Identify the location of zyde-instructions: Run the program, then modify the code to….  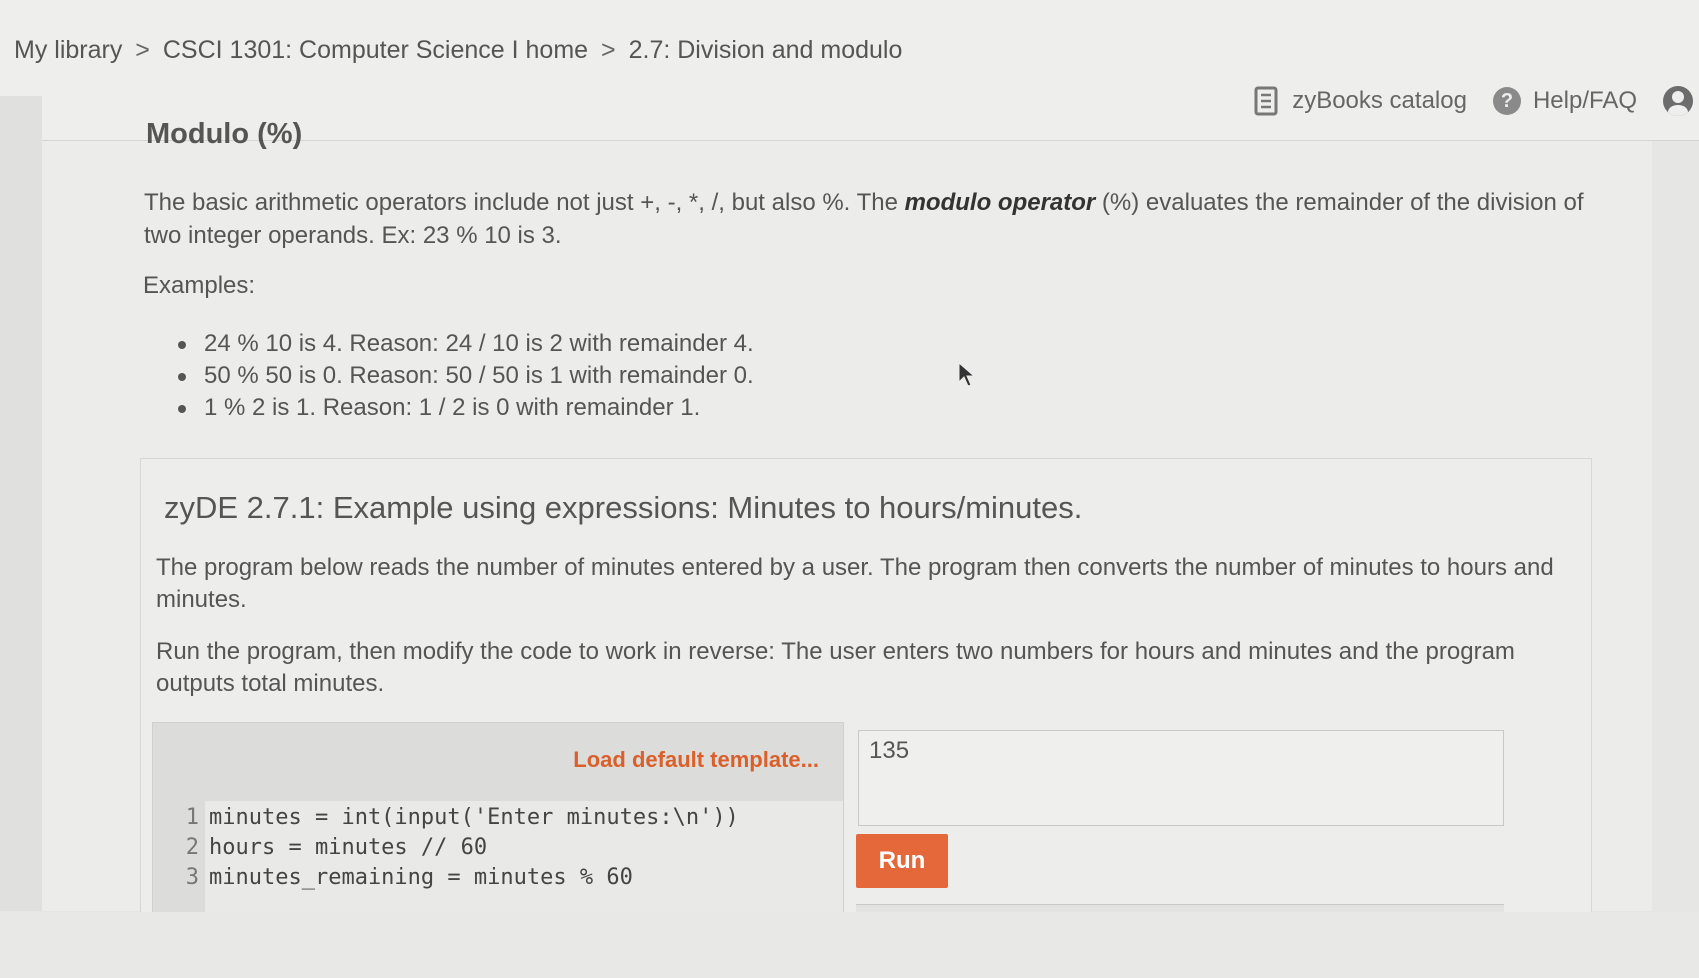
(835, 667).